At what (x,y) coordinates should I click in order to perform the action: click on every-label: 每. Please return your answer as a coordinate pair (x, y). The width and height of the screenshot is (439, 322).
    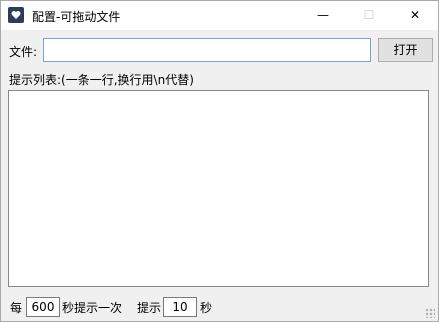
    Looking at the image, I should click on (16, 308).